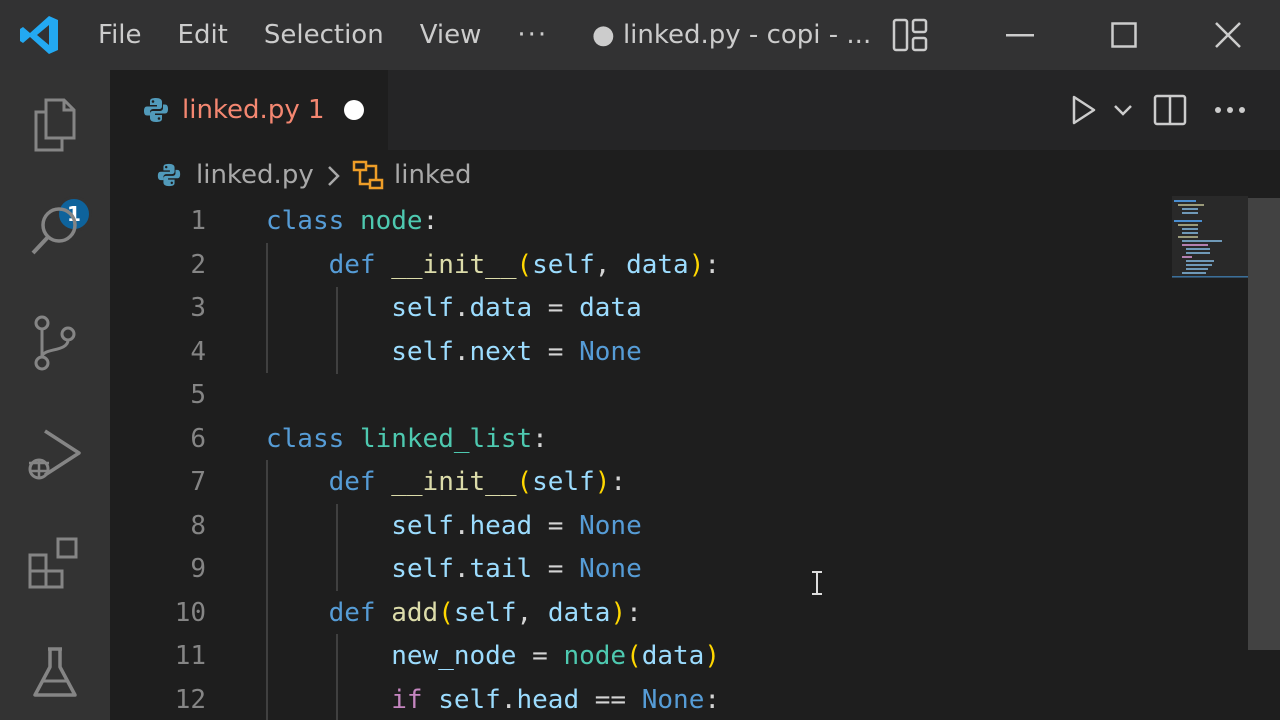 Image resolution: width=1280 pixels, height=720 pixels. I want to click on split-editor-icon, so click(1170, 110).